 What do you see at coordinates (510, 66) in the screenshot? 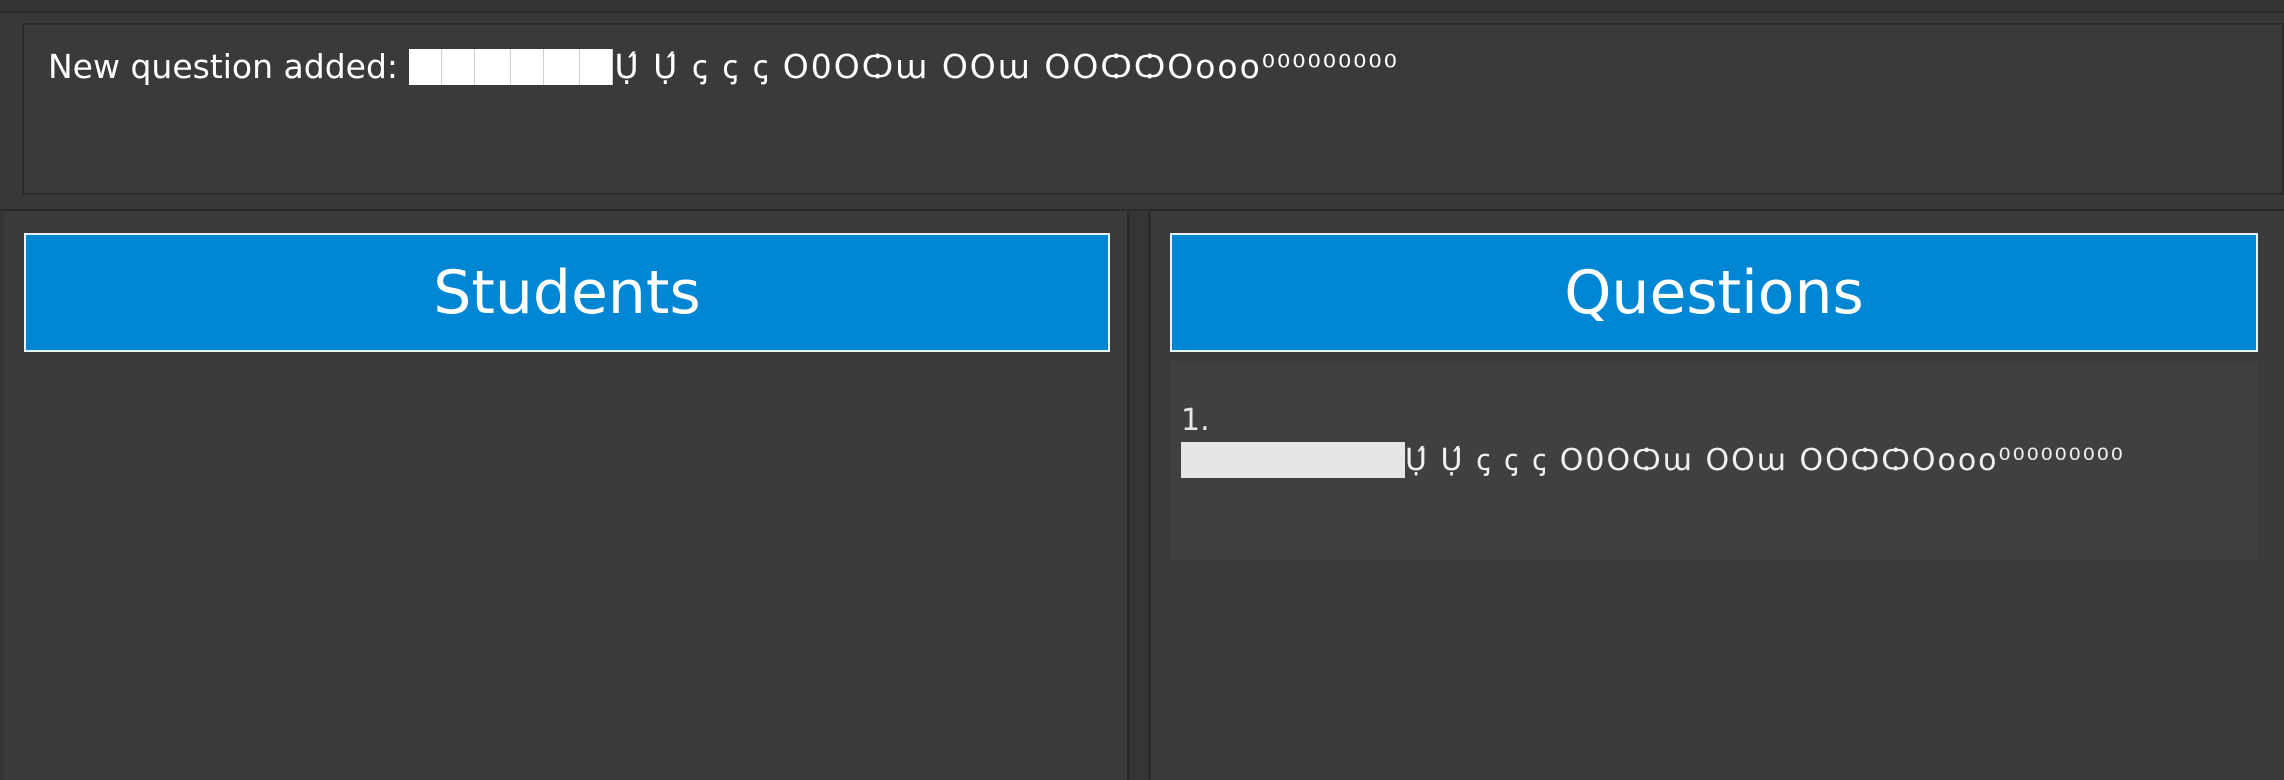
I see `unrenderable-glyph-boxes` at bounding box center [510, 66].